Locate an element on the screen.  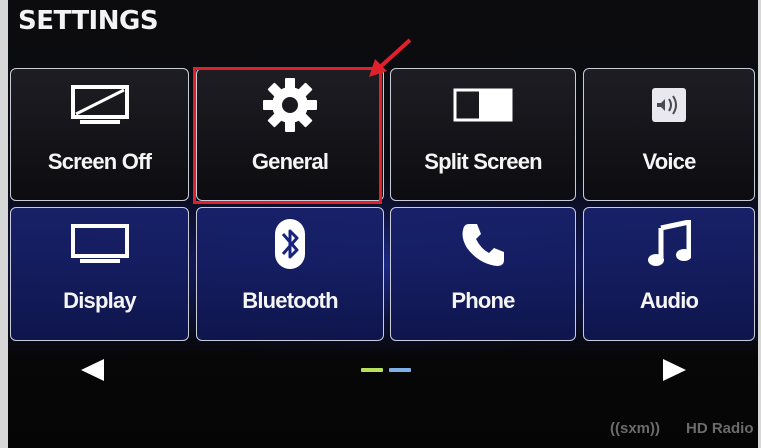
bluetooth-icon is located at coordinates (290, 244).